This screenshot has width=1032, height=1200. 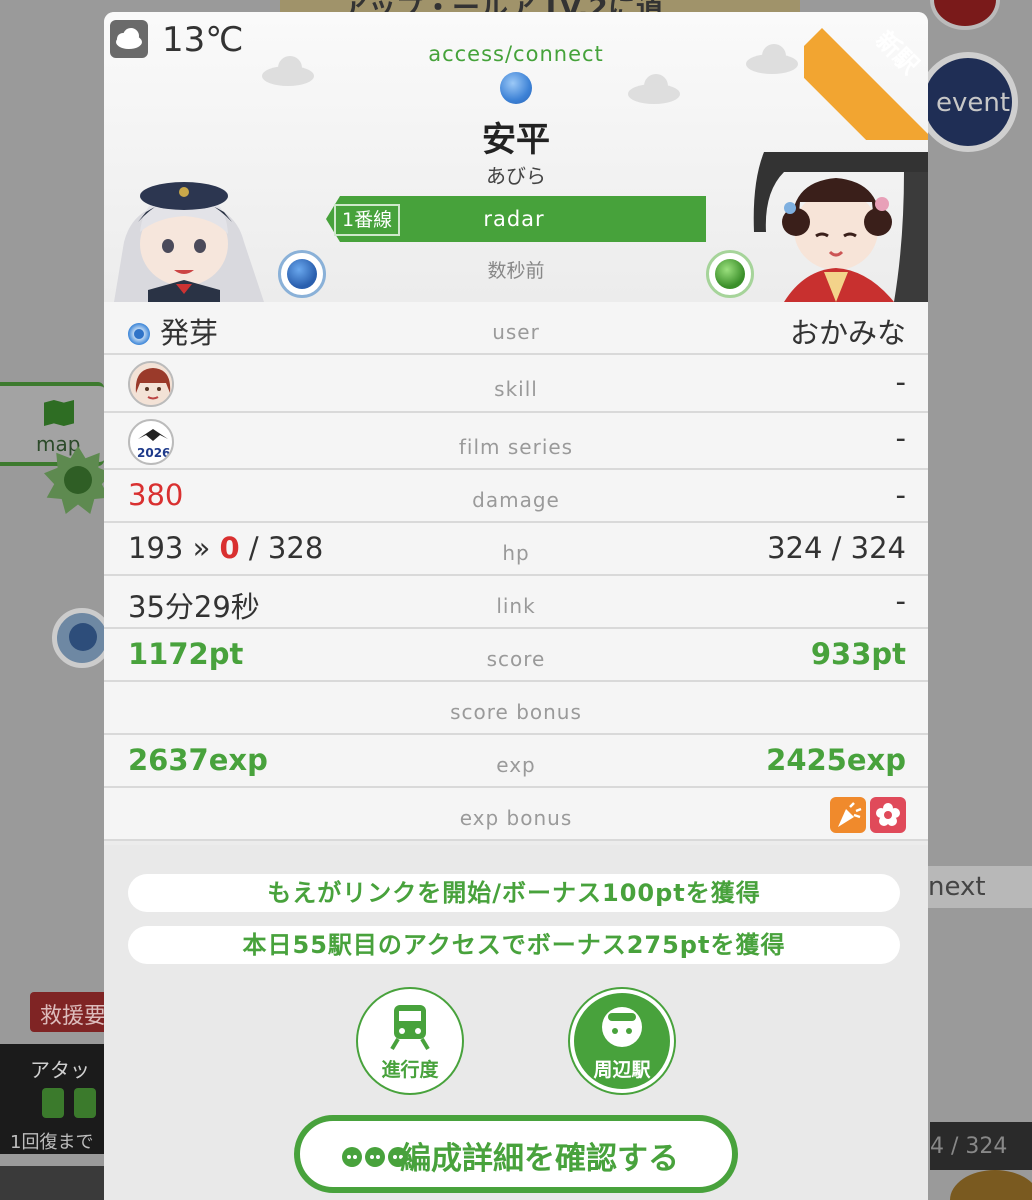 What do you see at coordinates (302, 274) in the screenshot?
I see `blue-team-icon` at bounding box center [302, 274].